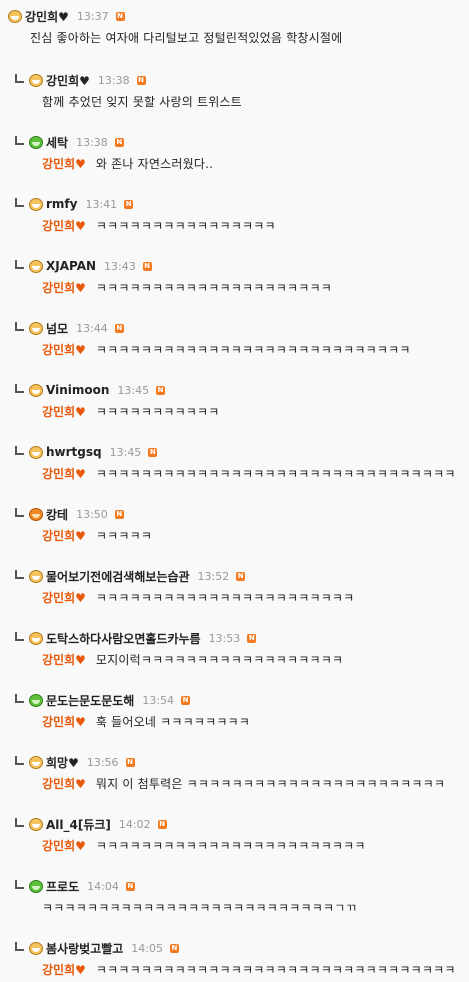 Image resolution: width=469 pixels, height=982 pixels. I want to click on comment-body: 강민희♥ 뭐지 이 첨투력은 ㅋㅋㅋㅋㅋㅋㅋㅋㅋㅋㅋㅋㅋㅋㅋㅋㅋㅋㅋㅋㅋㅋㅋ, so click(234, 784).